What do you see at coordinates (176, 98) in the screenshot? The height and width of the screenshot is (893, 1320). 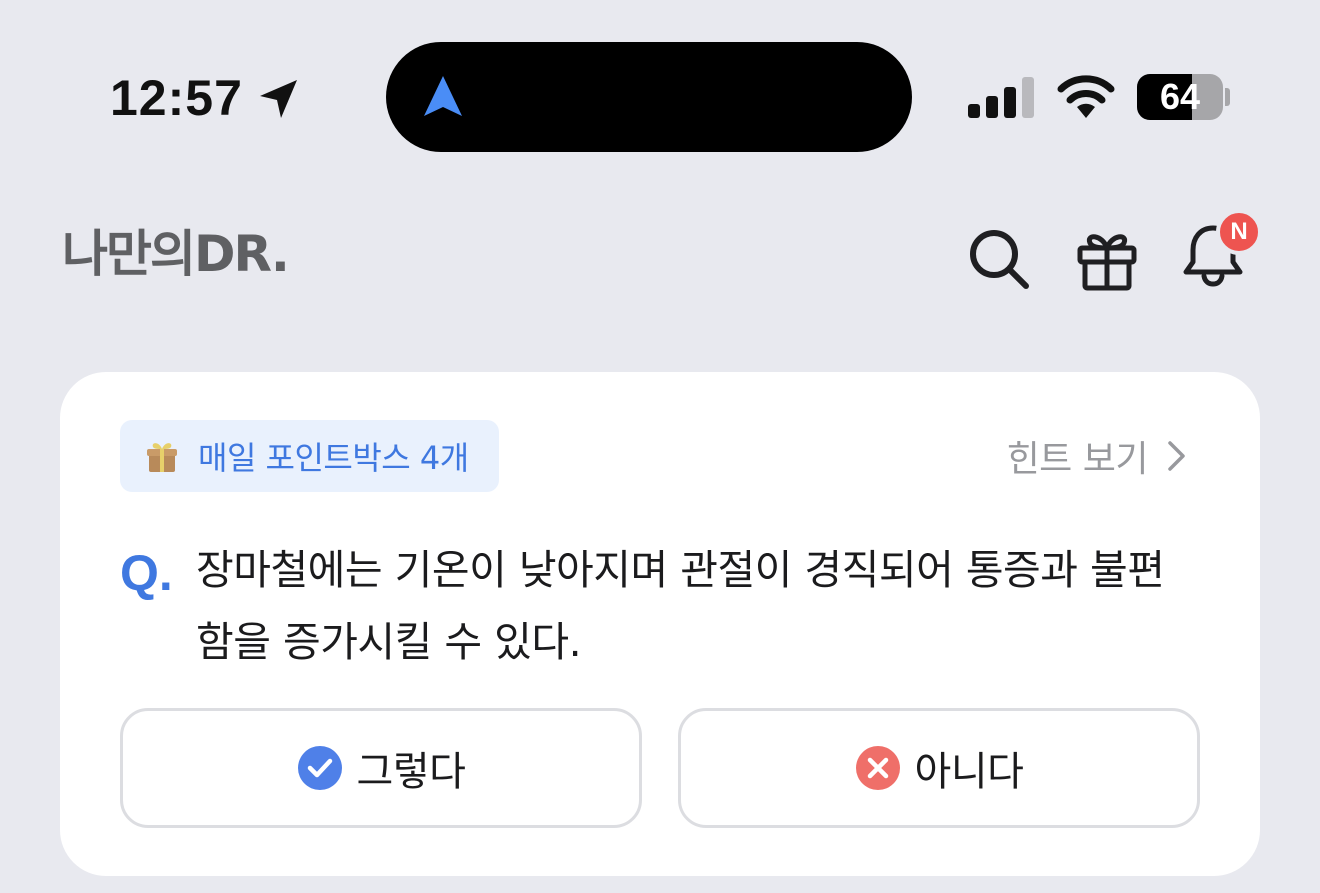 I see `status-time: 12:57` at bounding box center [176, 98].